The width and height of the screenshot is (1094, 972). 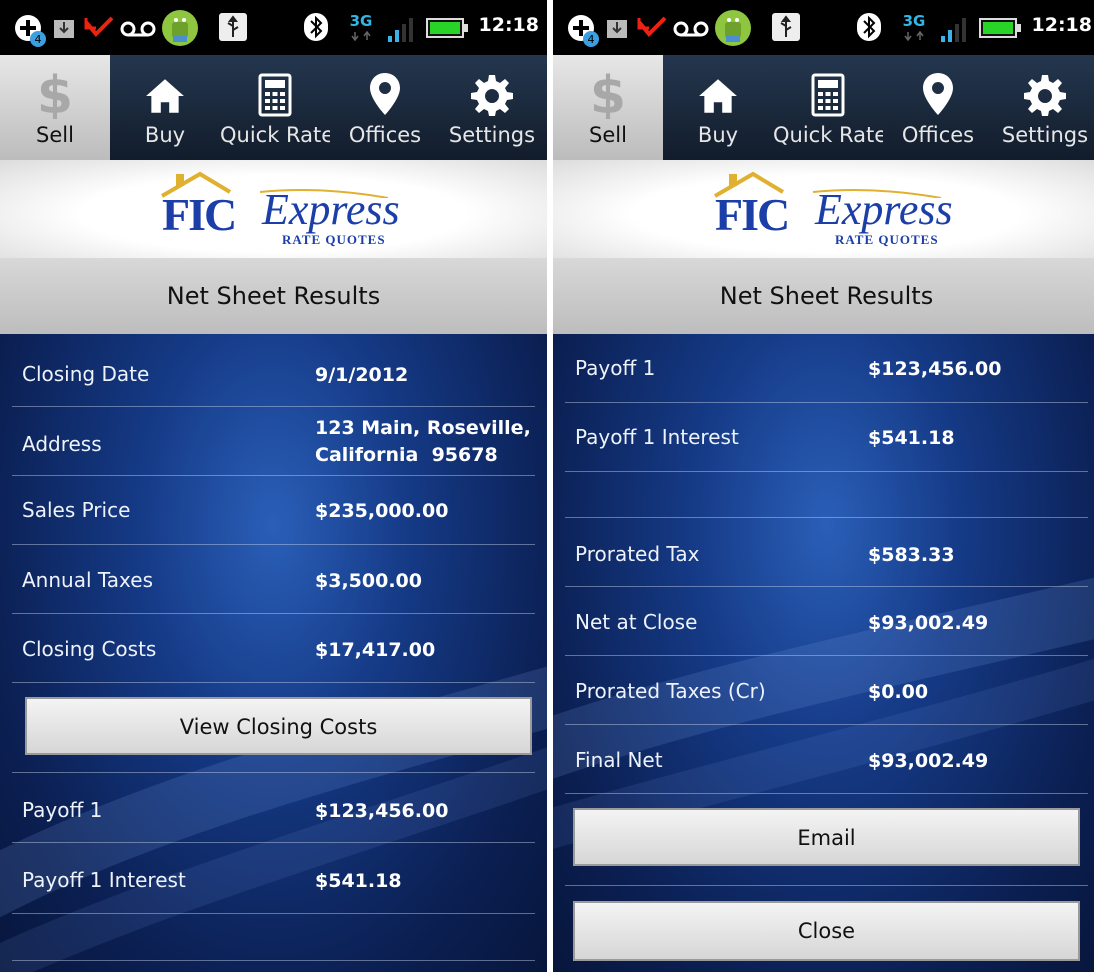 What do you see at coordinates (826, 885) in the screenshot?
I see `divider` at bounding box center [826, 885].